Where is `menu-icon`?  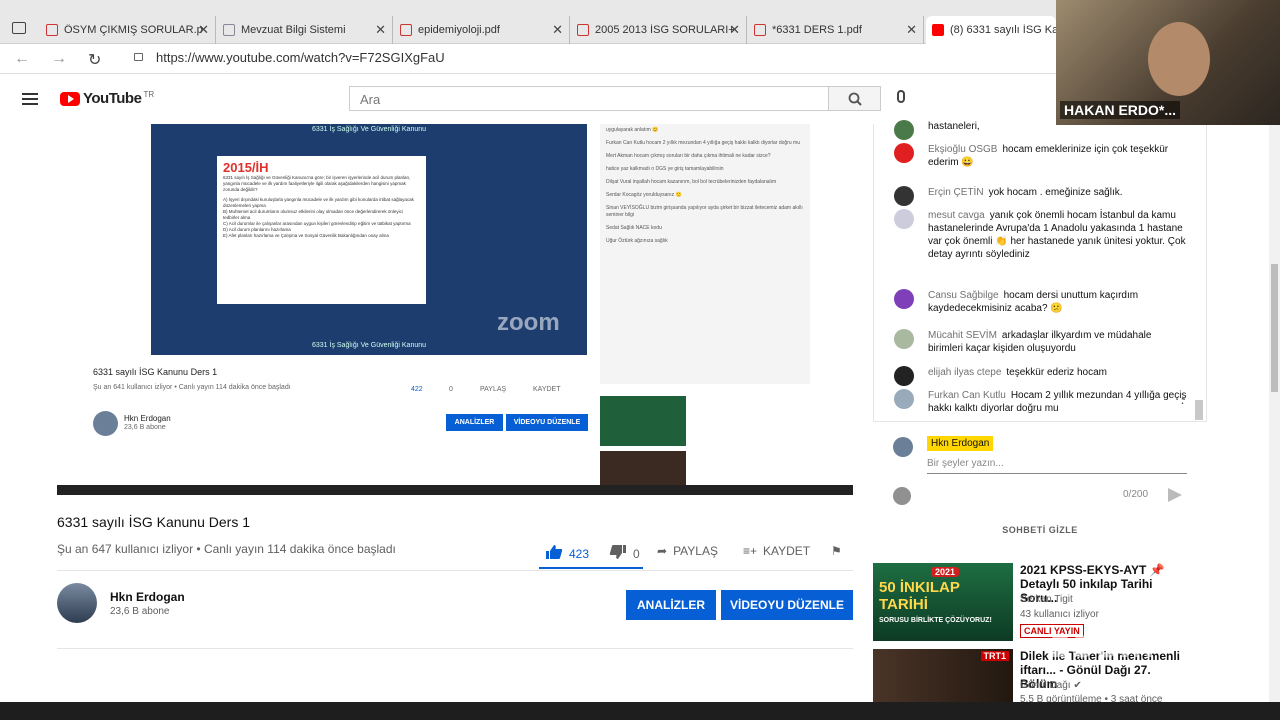
menu-icon is located at coordinates (30, 99).